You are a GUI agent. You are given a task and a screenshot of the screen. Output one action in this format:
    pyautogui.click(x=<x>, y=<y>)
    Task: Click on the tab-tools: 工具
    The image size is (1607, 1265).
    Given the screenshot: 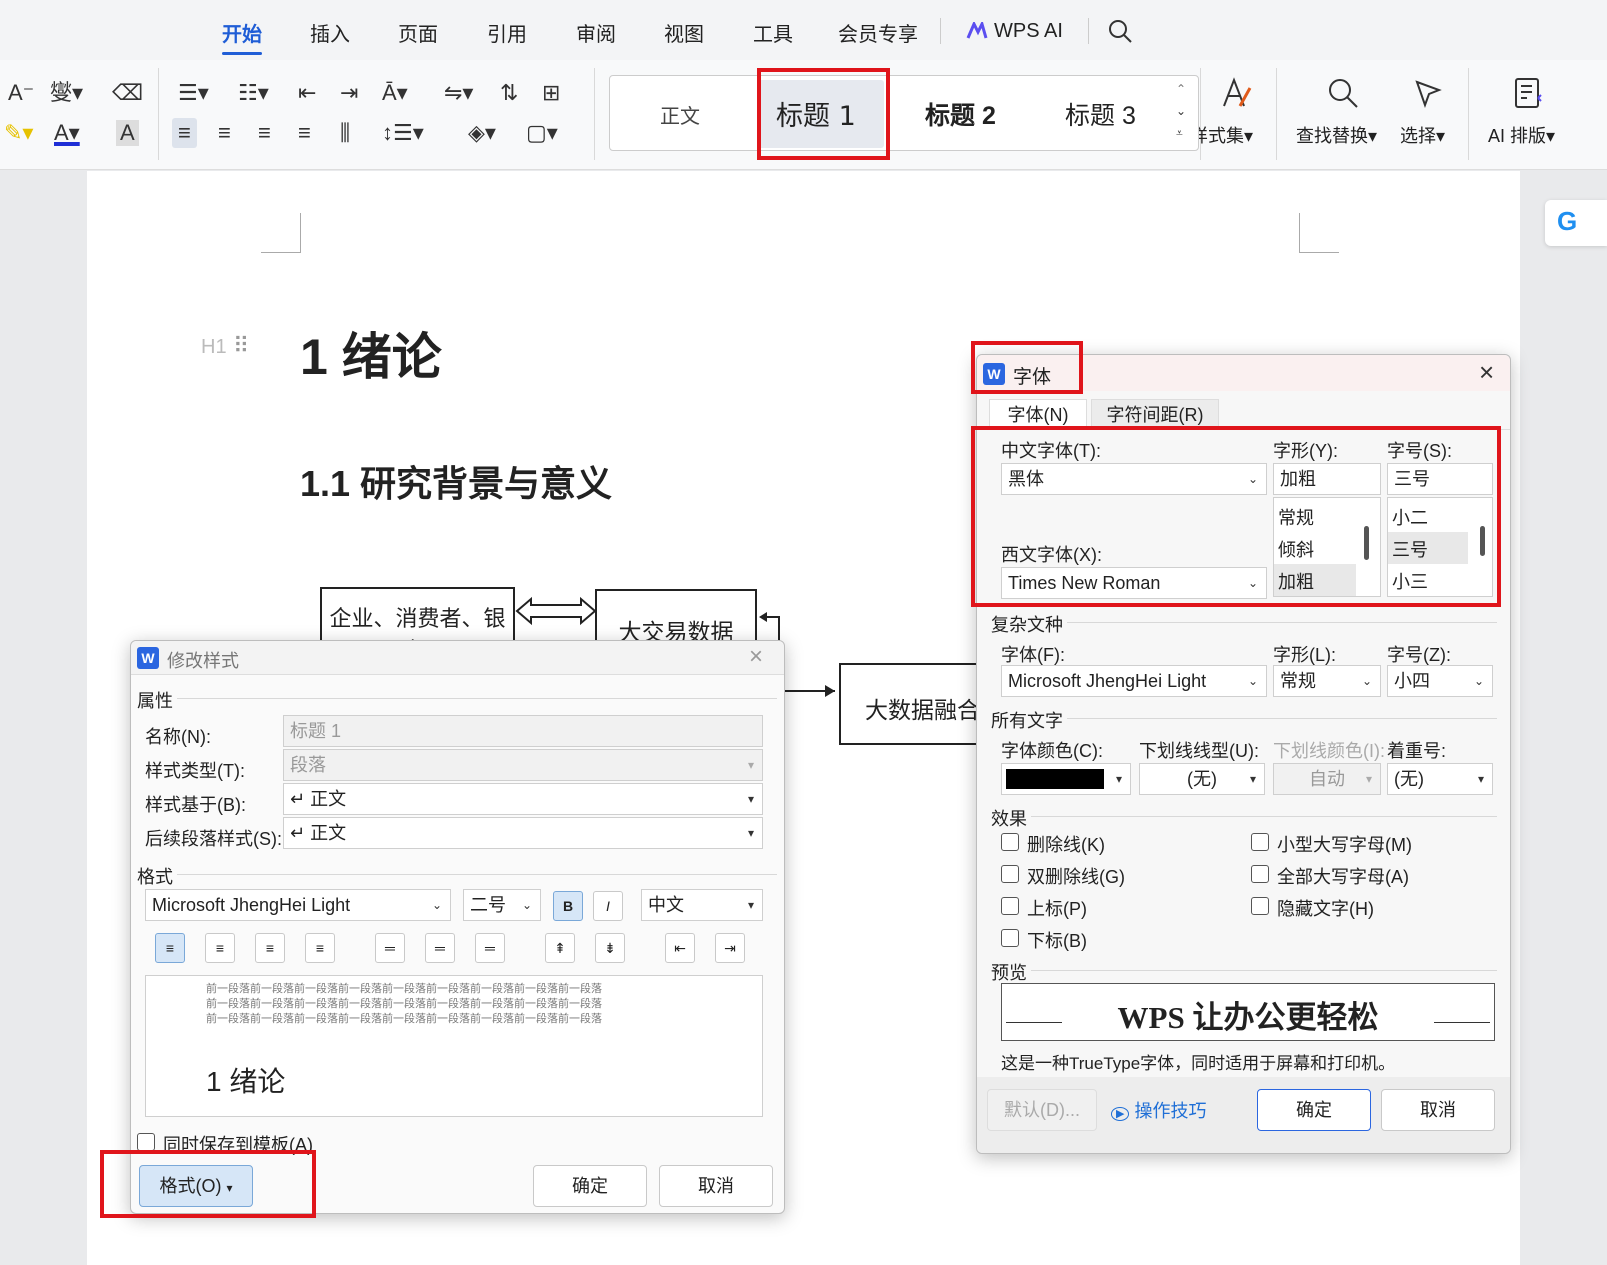 What is the action you would take?
    pyautogui.click(x=773, y=32)
    